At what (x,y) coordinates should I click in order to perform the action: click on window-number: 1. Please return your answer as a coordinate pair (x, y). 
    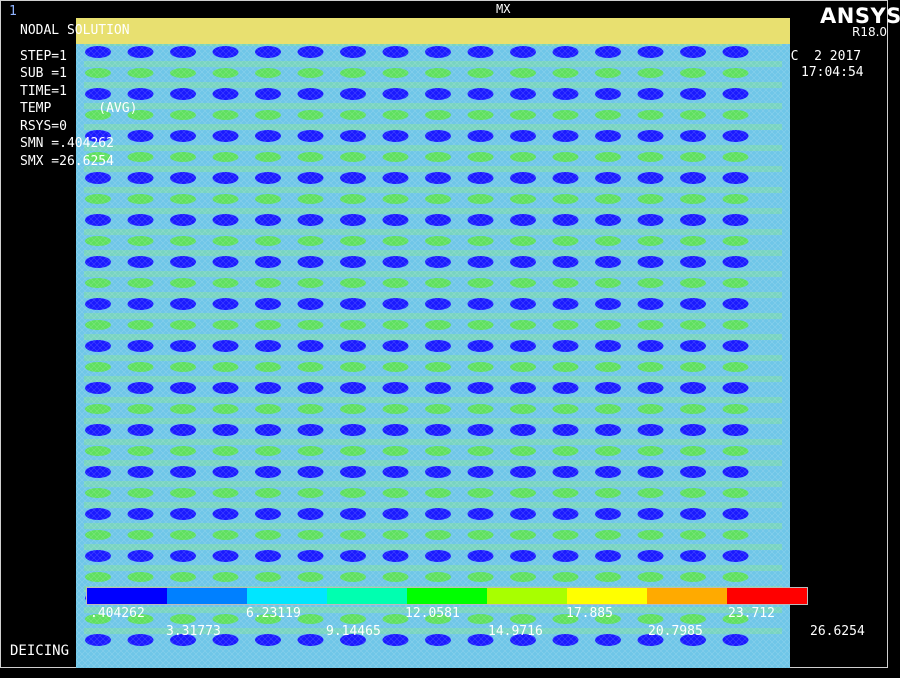
    Looking at the image, I should click on (13, 11).